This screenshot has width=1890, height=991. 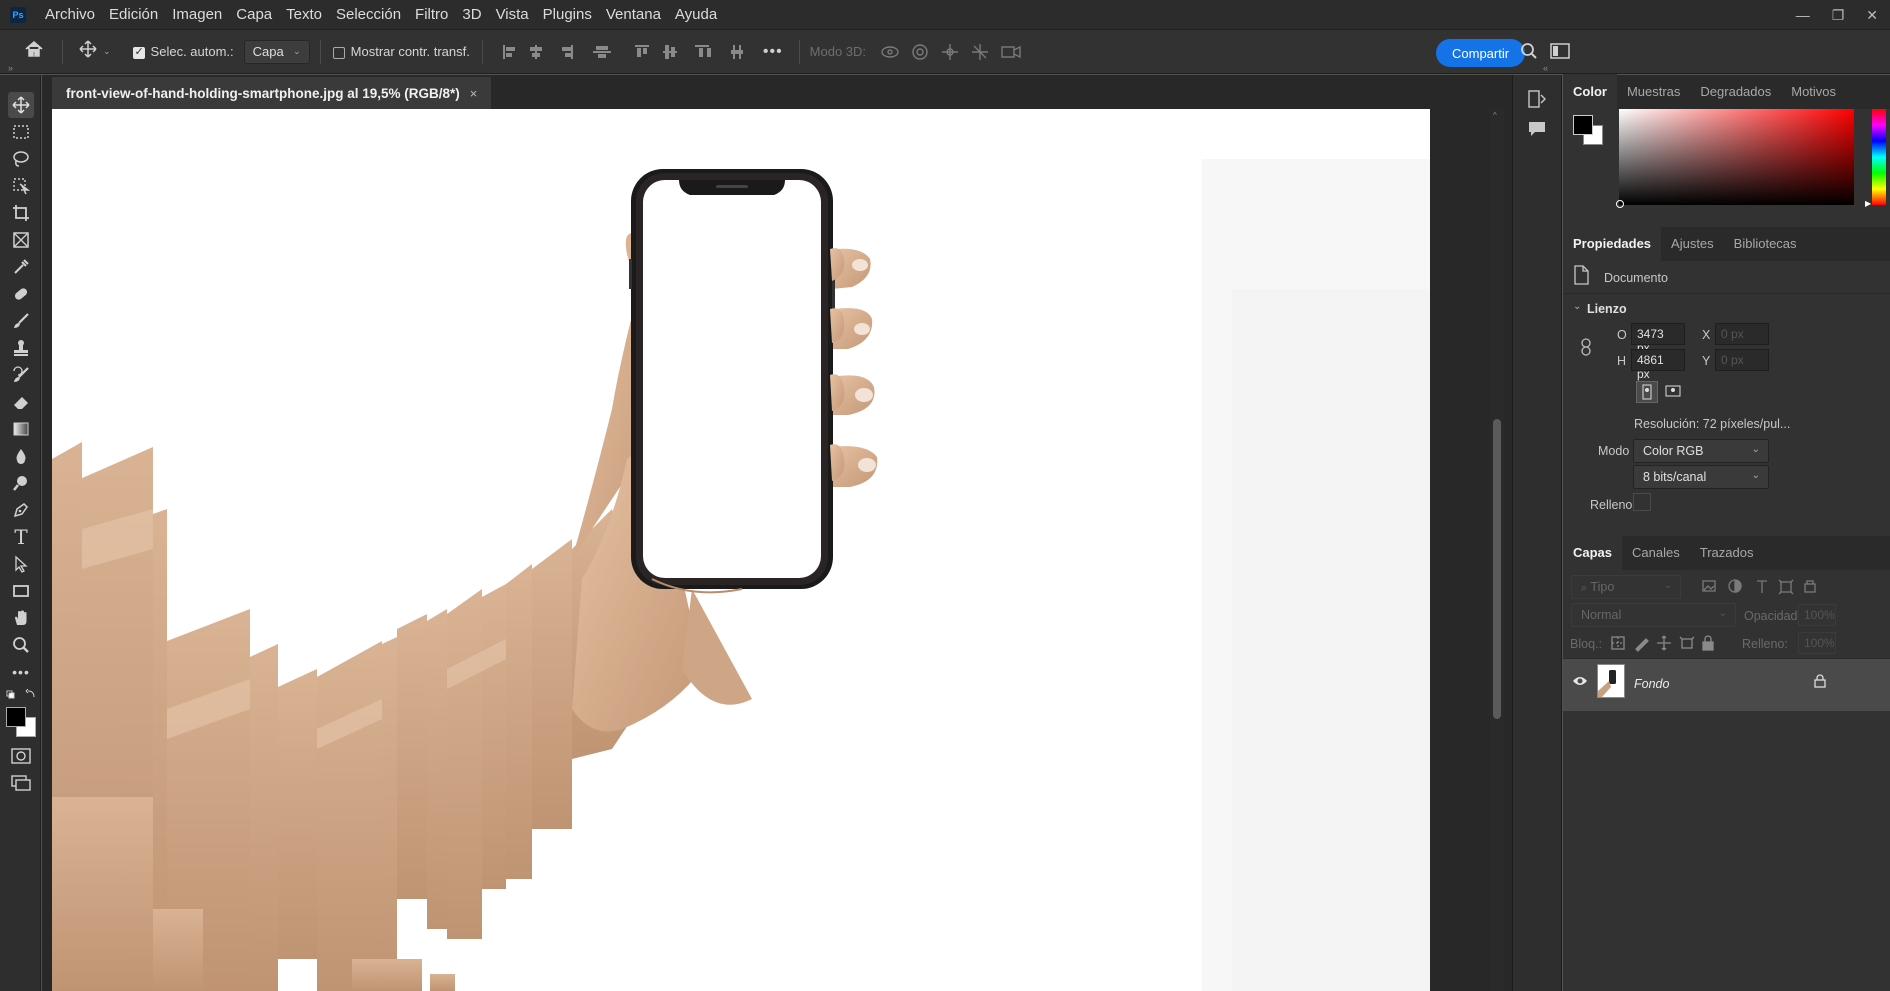 What do you see at coordinates (21, 159) in the screenshot?
I see `lasso-icon` at bounding box center [21, 159].